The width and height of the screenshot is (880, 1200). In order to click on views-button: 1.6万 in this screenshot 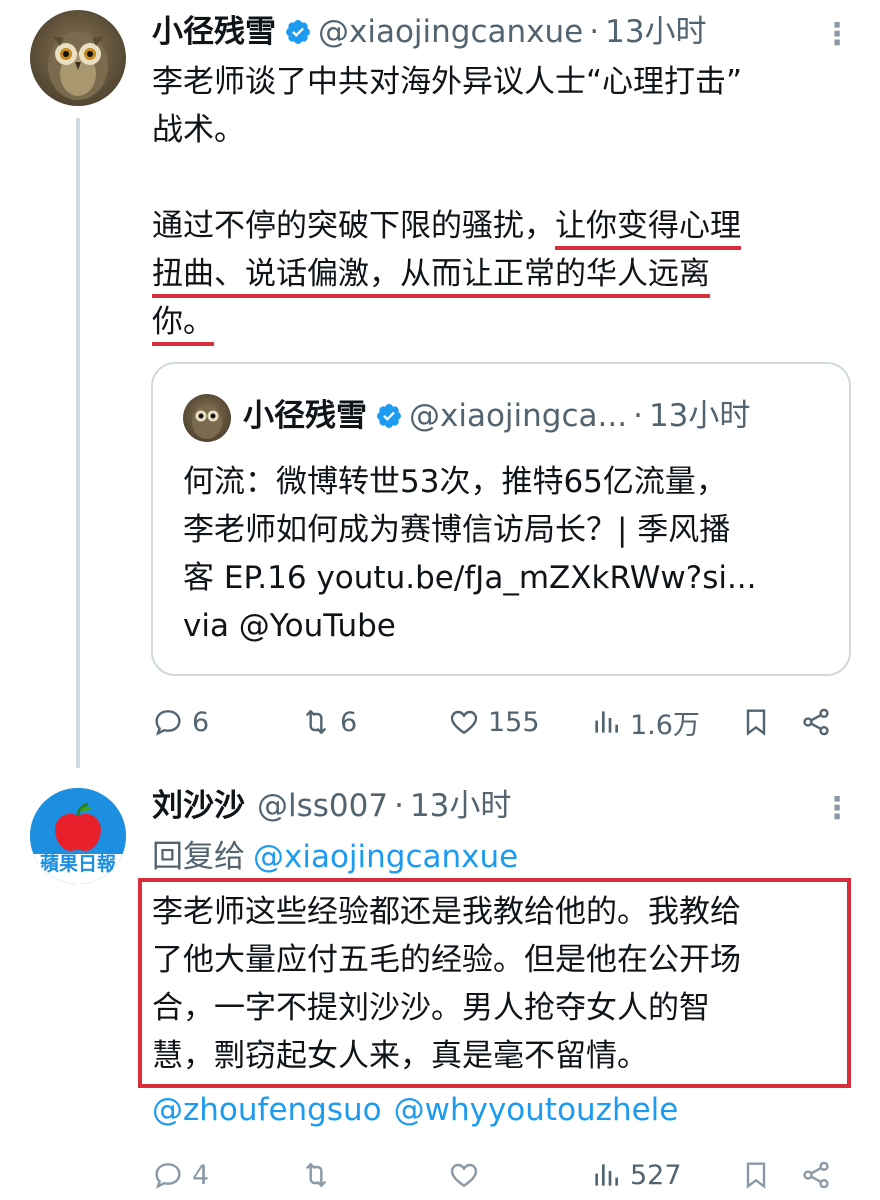, I will do `click(665, 722)`.